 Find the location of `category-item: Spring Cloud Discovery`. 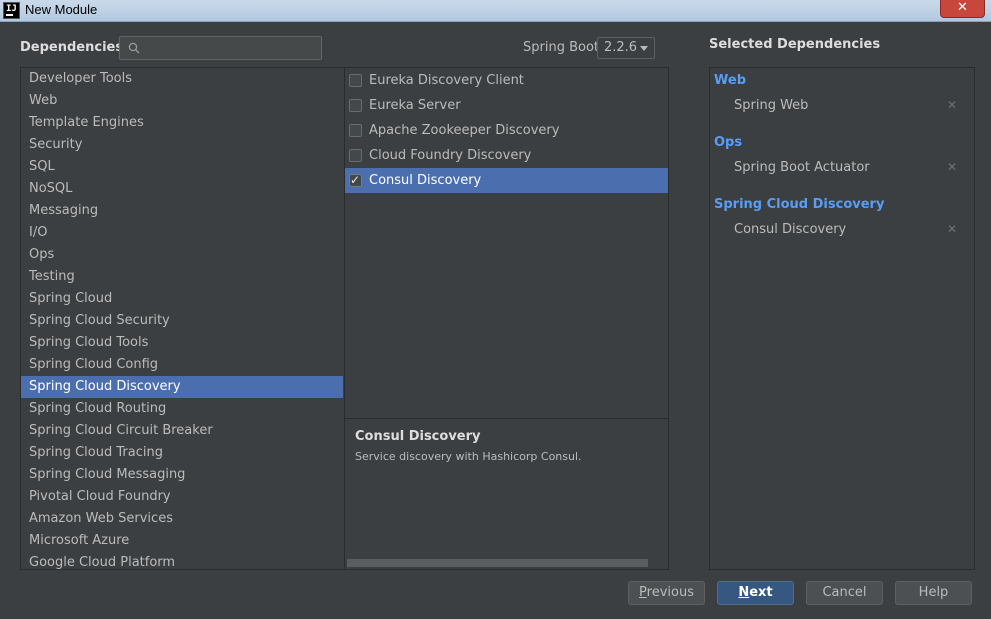

category-item: Spring Cloud Discovery is located at coordinates (182, 387).